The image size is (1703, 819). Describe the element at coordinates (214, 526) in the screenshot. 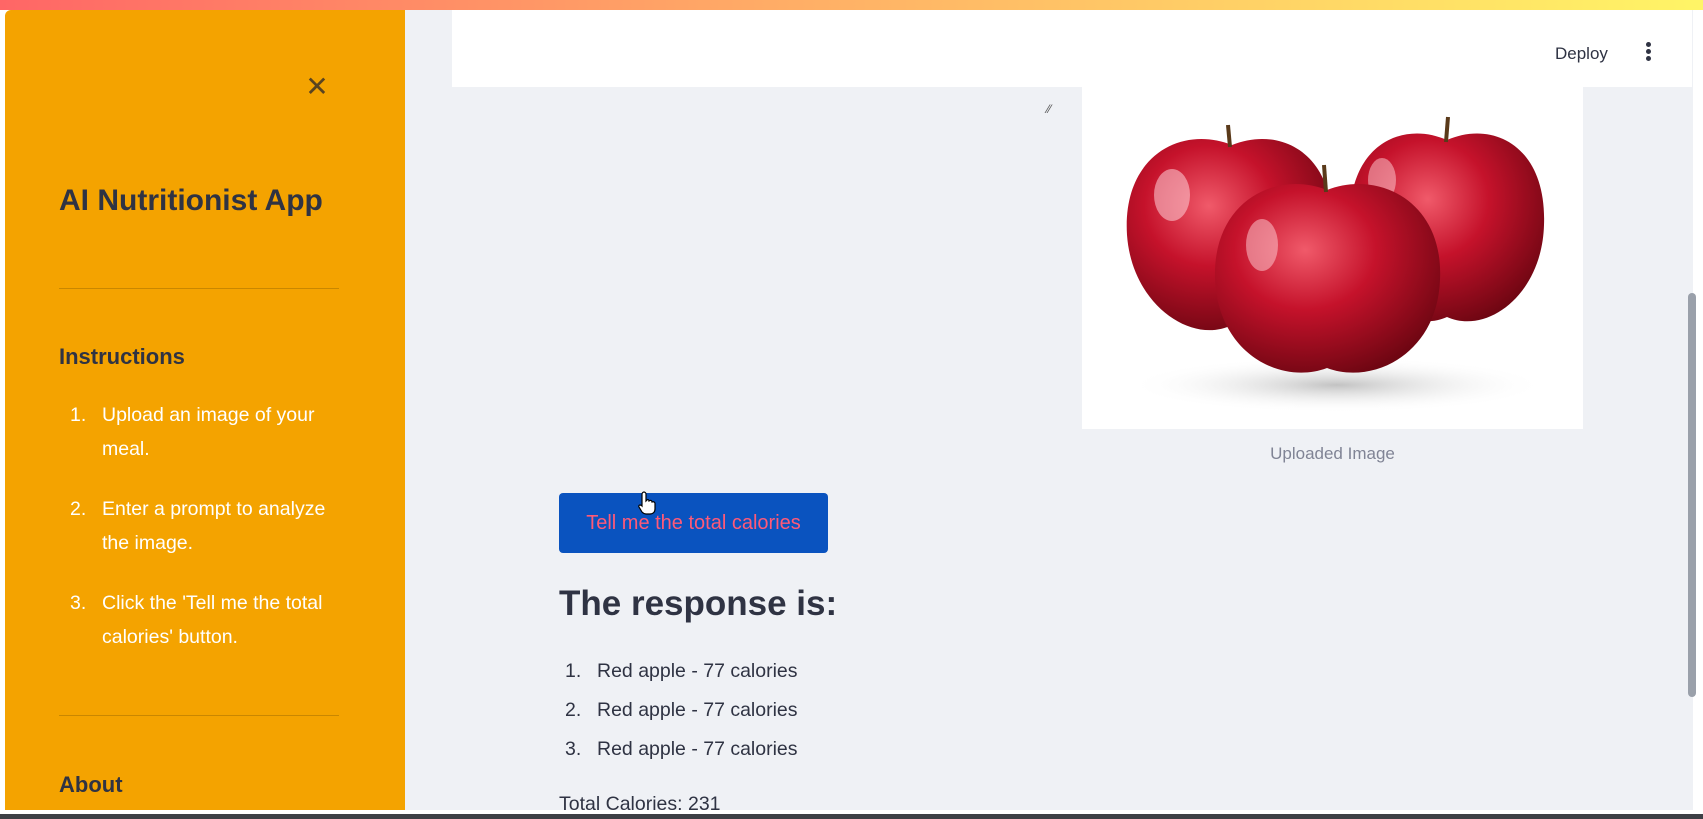

I see `list-text: Enter a prompt to analyze the image.` at that location.